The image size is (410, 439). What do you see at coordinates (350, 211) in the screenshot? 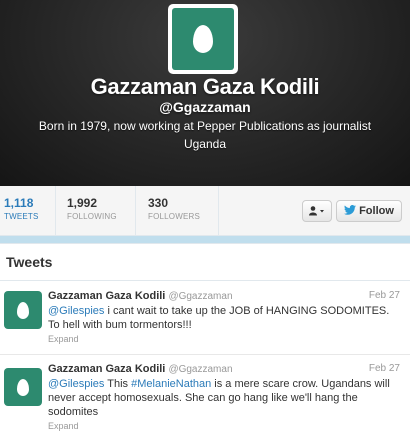
I see `twitter-bird-icon` at bounding box center [350, 211].